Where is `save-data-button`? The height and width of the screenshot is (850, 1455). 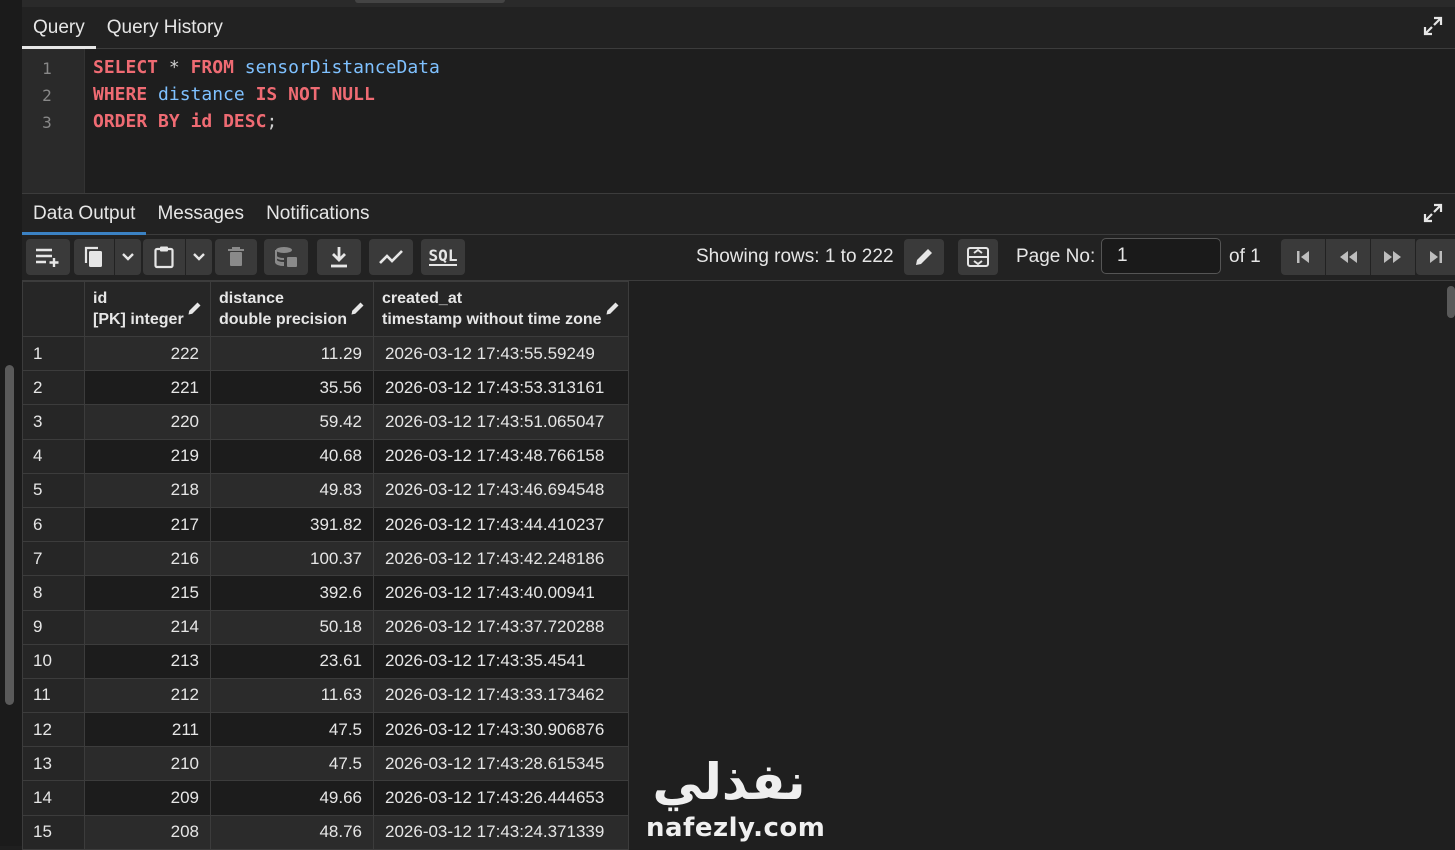
save-data-button is located at coordinates (286, 257).